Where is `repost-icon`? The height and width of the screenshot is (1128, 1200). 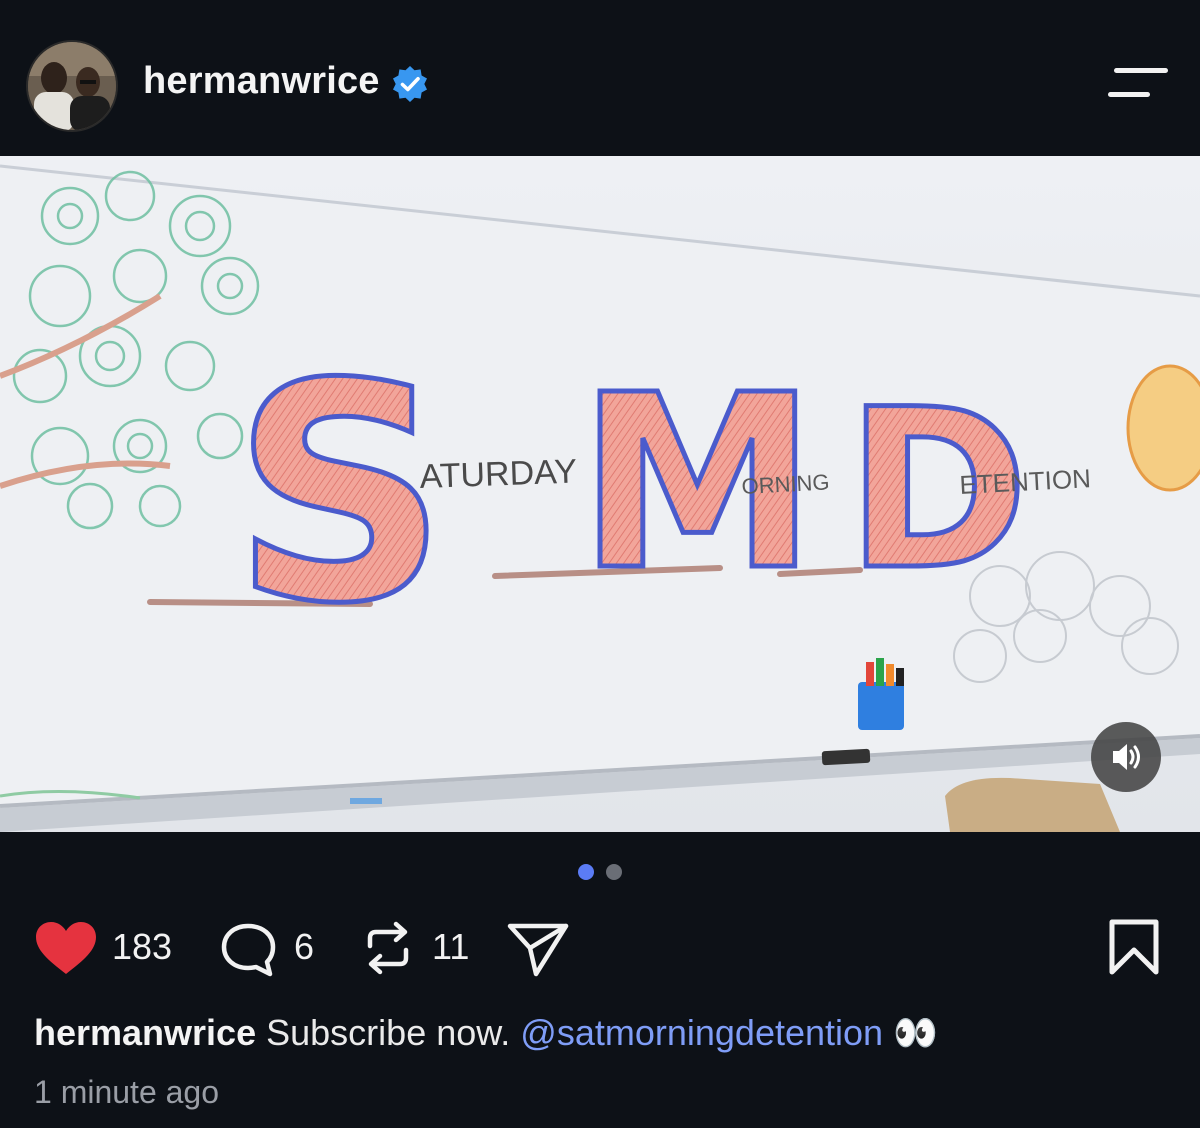
repost-icon is located at coordinates (388, 948).